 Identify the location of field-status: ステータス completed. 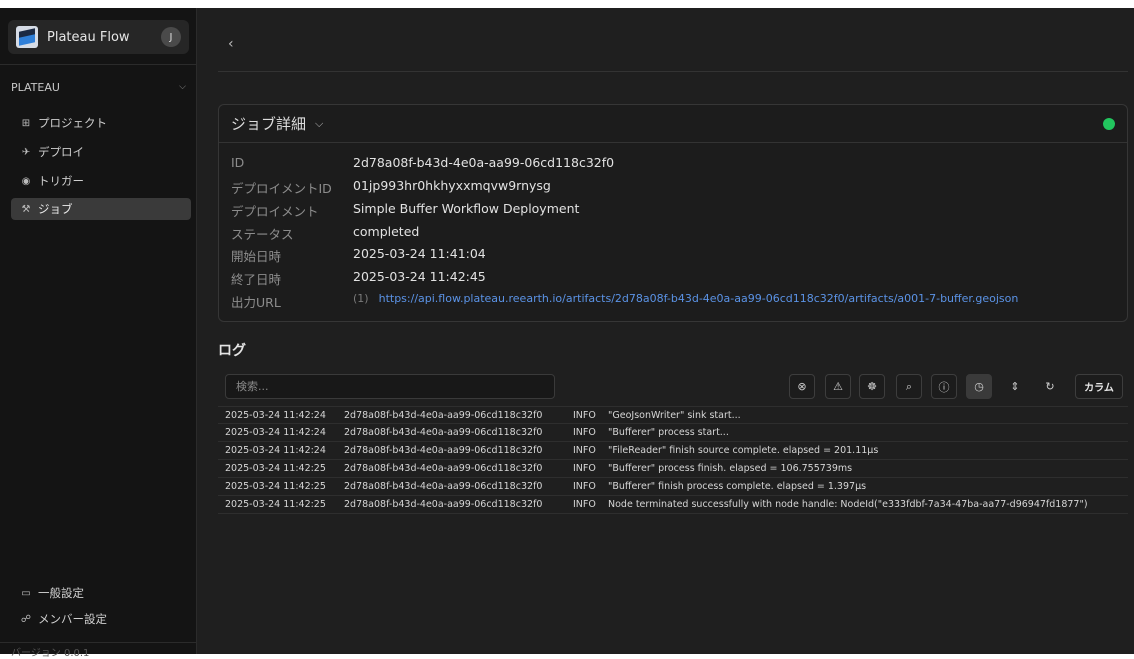
(671, 234).